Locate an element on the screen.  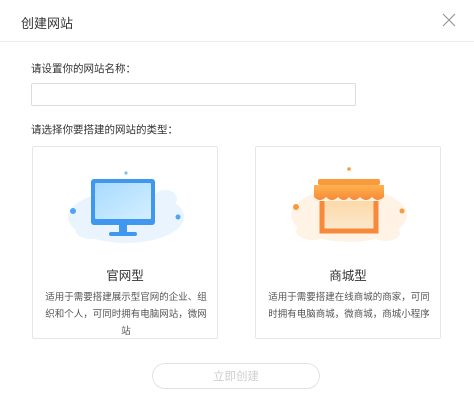
dialog-header: 创建网站 is located at coordinates (237, 21).